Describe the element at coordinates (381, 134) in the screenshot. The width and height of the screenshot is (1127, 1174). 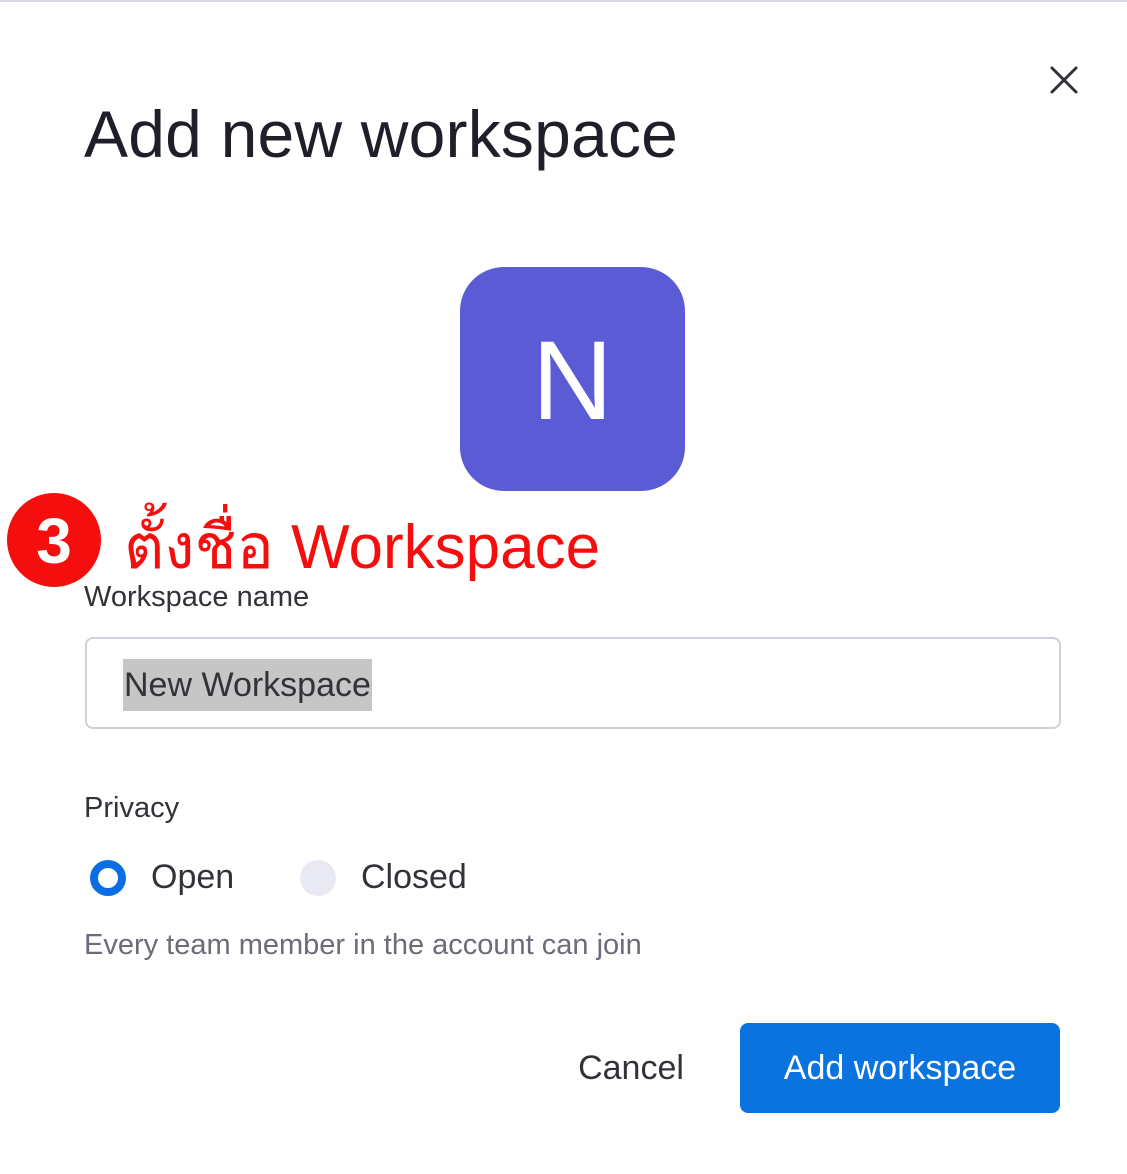
I see `dialog-title: Add new workspace` at that location.